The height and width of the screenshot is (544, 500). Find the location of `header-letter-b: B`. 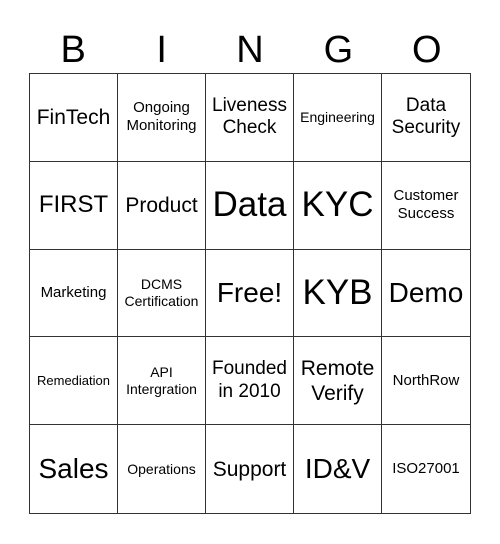

header-letter-b: B is located at coordinates (73, 50).